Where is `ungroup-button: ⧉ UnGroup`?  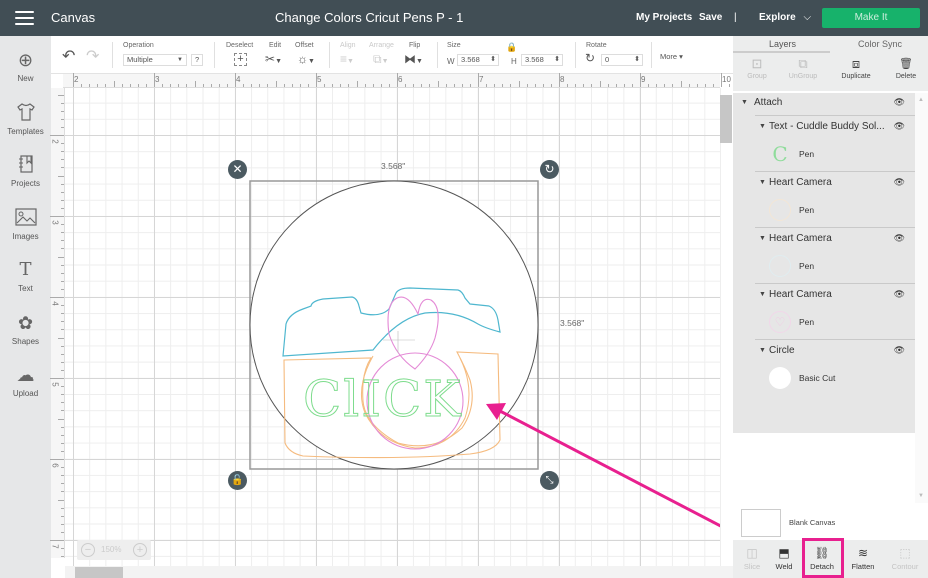
ungroup-button: ⧉ UnGroup is located at coordinates (803, 67).